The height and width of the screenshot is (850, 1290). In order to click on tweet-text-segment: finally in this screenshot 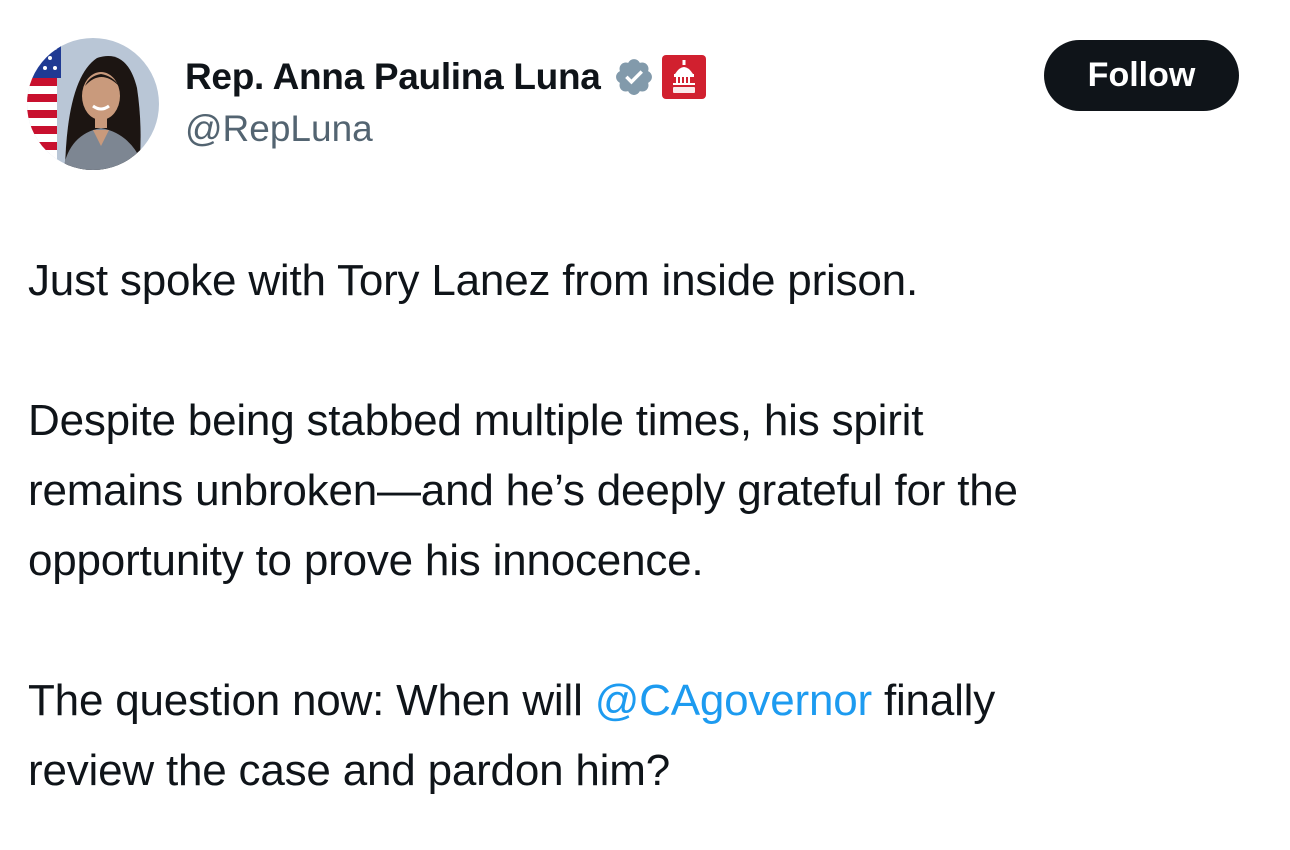, I will do `click(933, 700)`.